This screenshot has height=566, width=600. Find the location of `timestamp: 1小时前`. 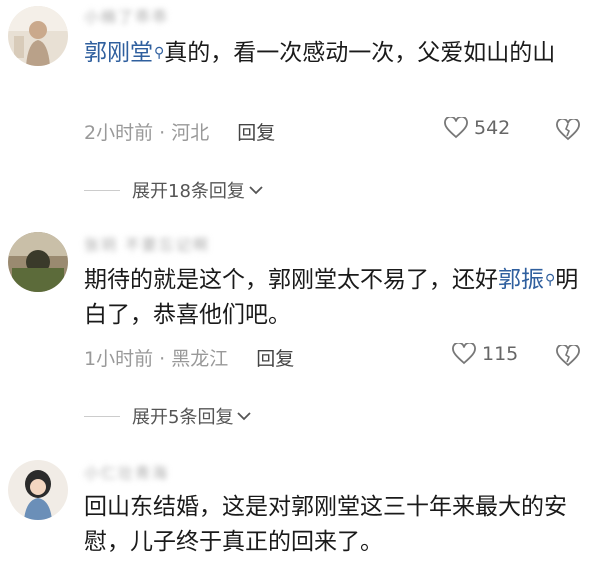

timestamp: 1小时前 is located at coordinates (119, 359).